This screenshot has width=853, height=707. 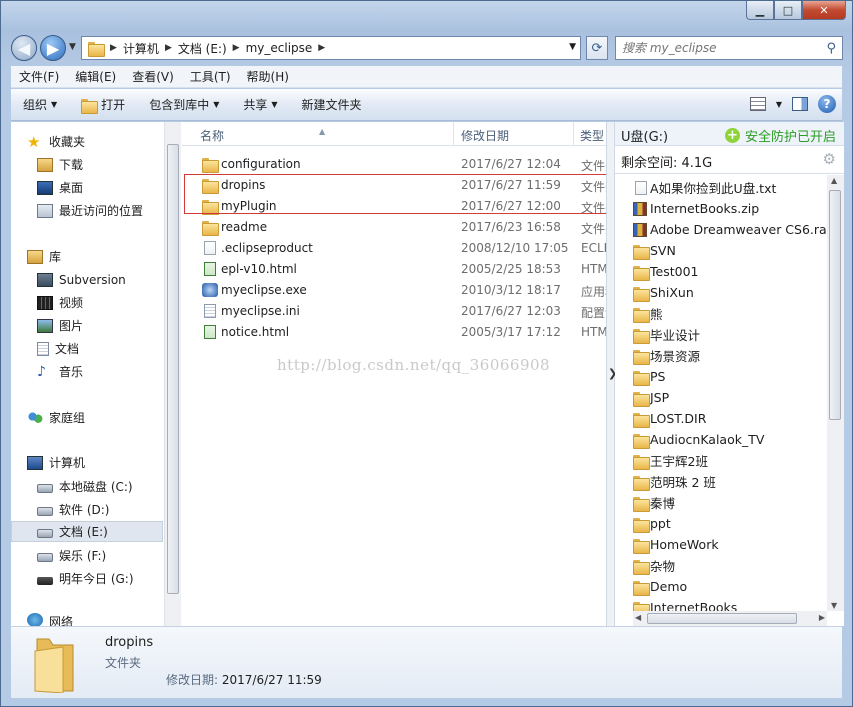 What do you see at coordinates (95, 76) in the screenshot?
I see `menu-edit: 编辑(E)` at bounding box center [95, 76].